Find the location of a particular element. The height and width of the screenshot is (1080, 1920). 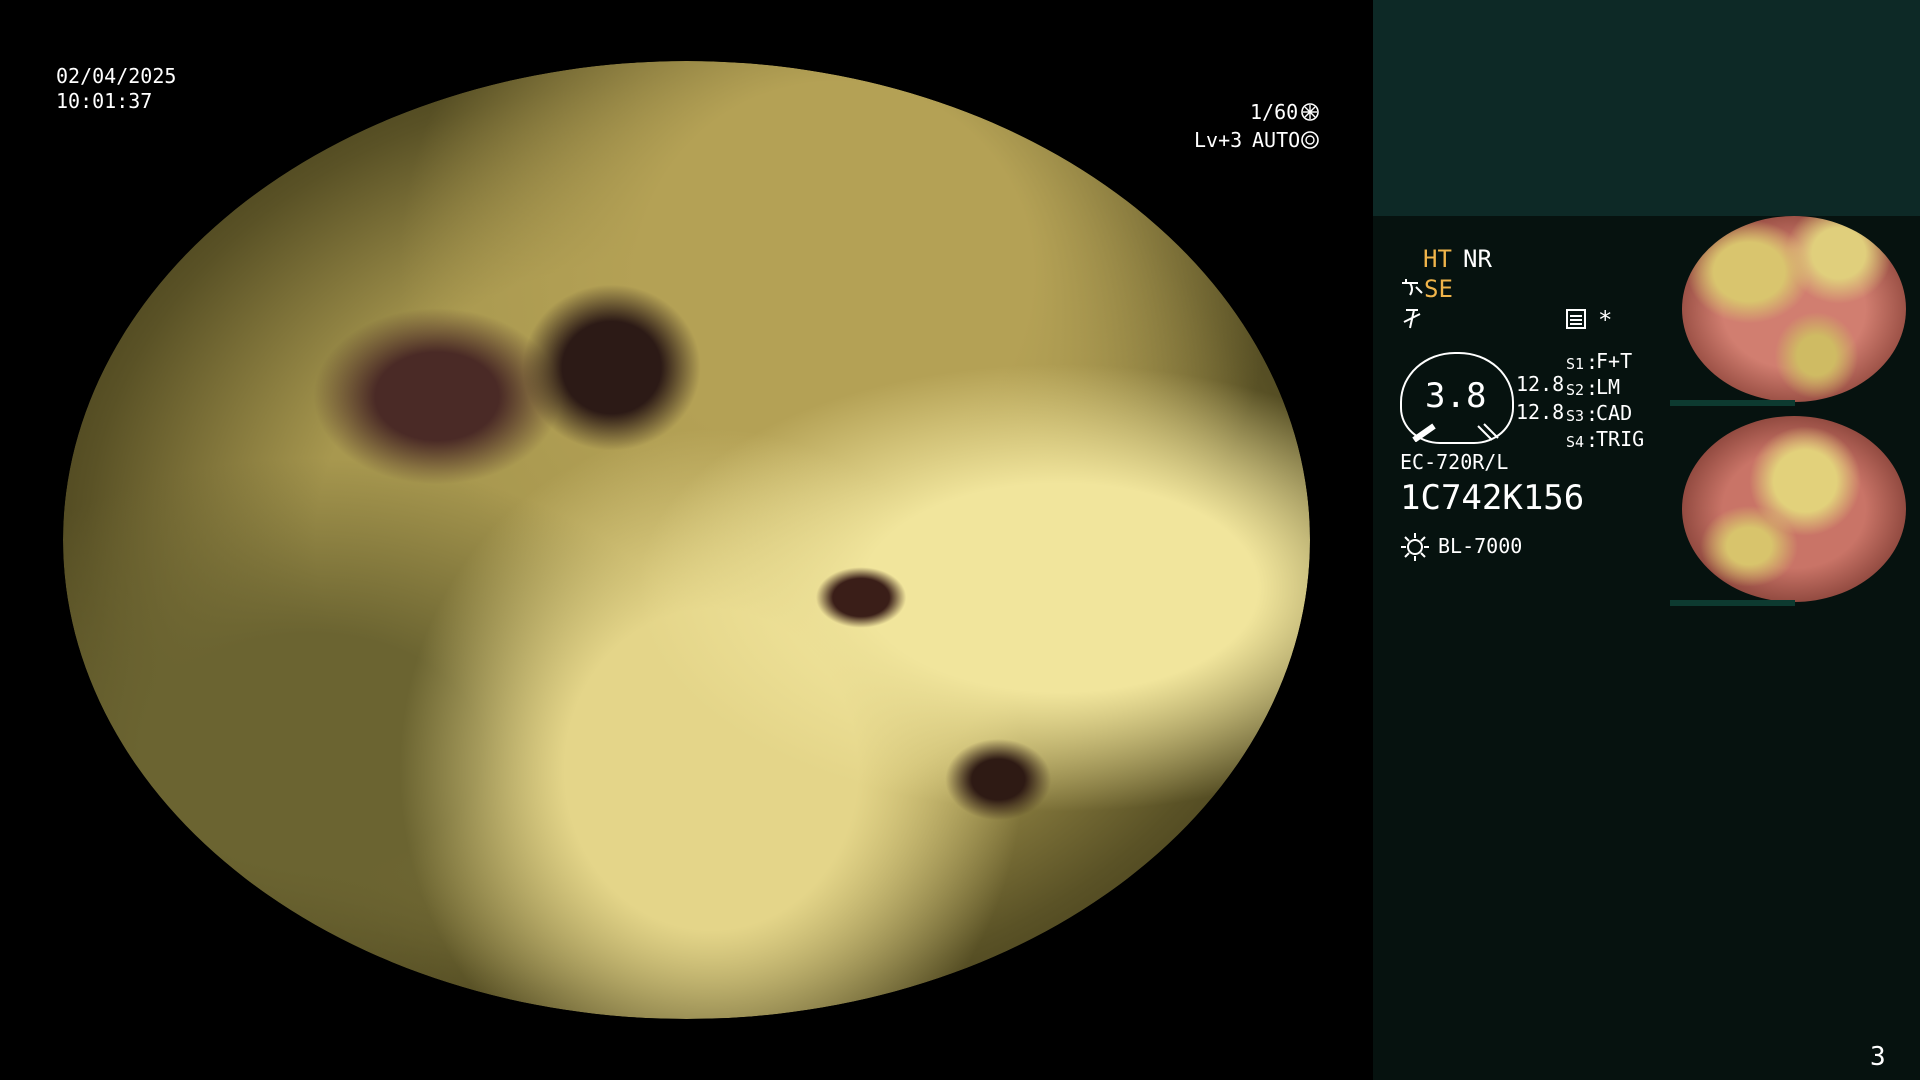

shutter-label: 1/60 is located at coordinates (1274, 112).